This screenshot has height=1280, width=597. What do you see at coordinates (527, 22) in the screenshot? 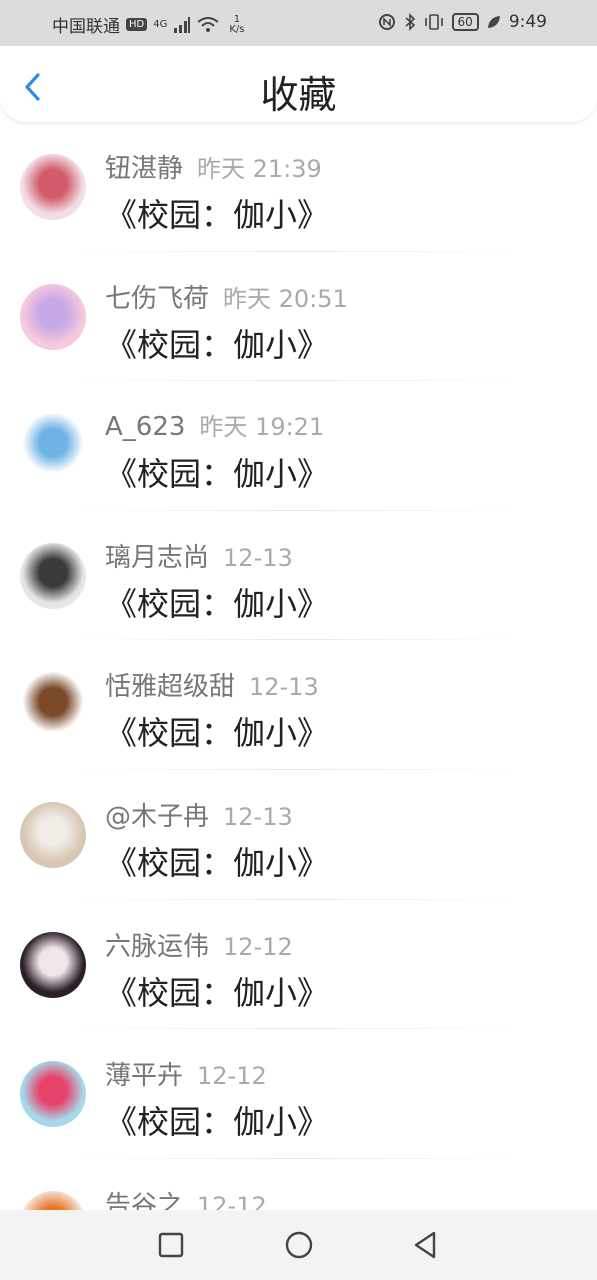
I see `clock: 9:49` at bounding box center [527, 22].